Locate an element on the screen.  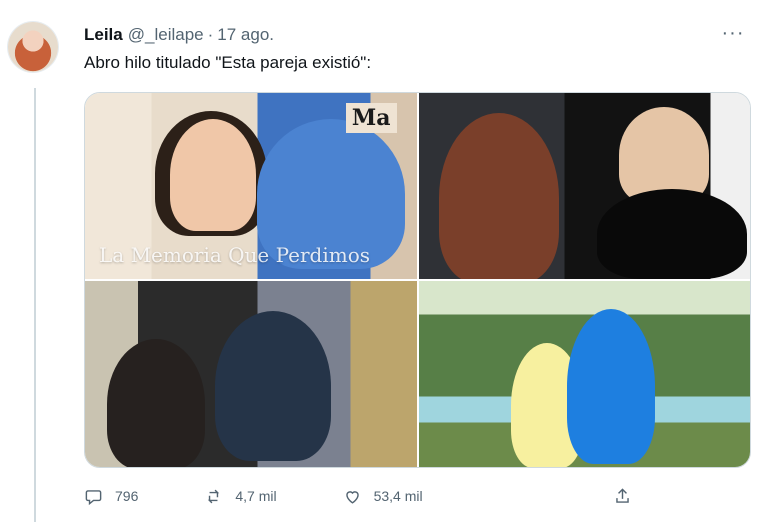
like-button: 53,4 mil is located at coordinates (383, 496).